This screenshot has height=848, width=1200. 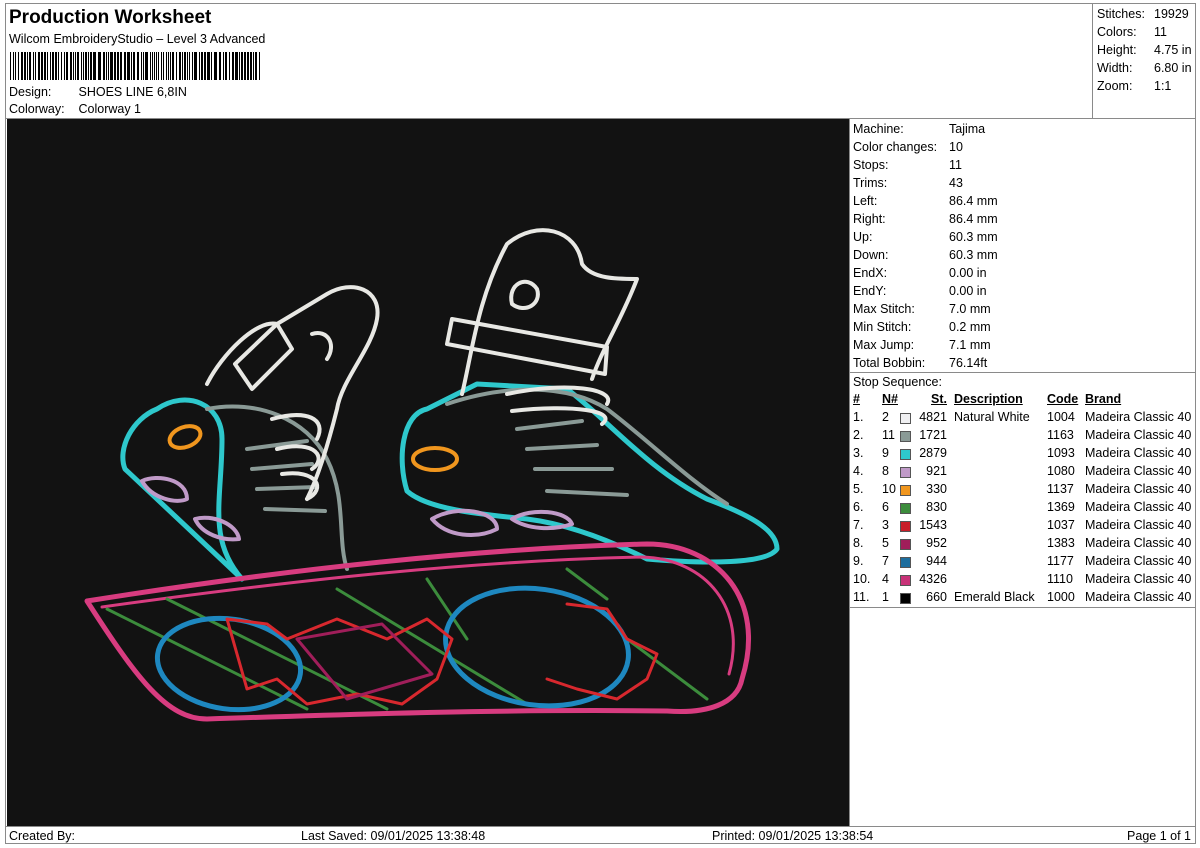 I want to click on right-shoe-orange-light, so click(x=435, y=459).